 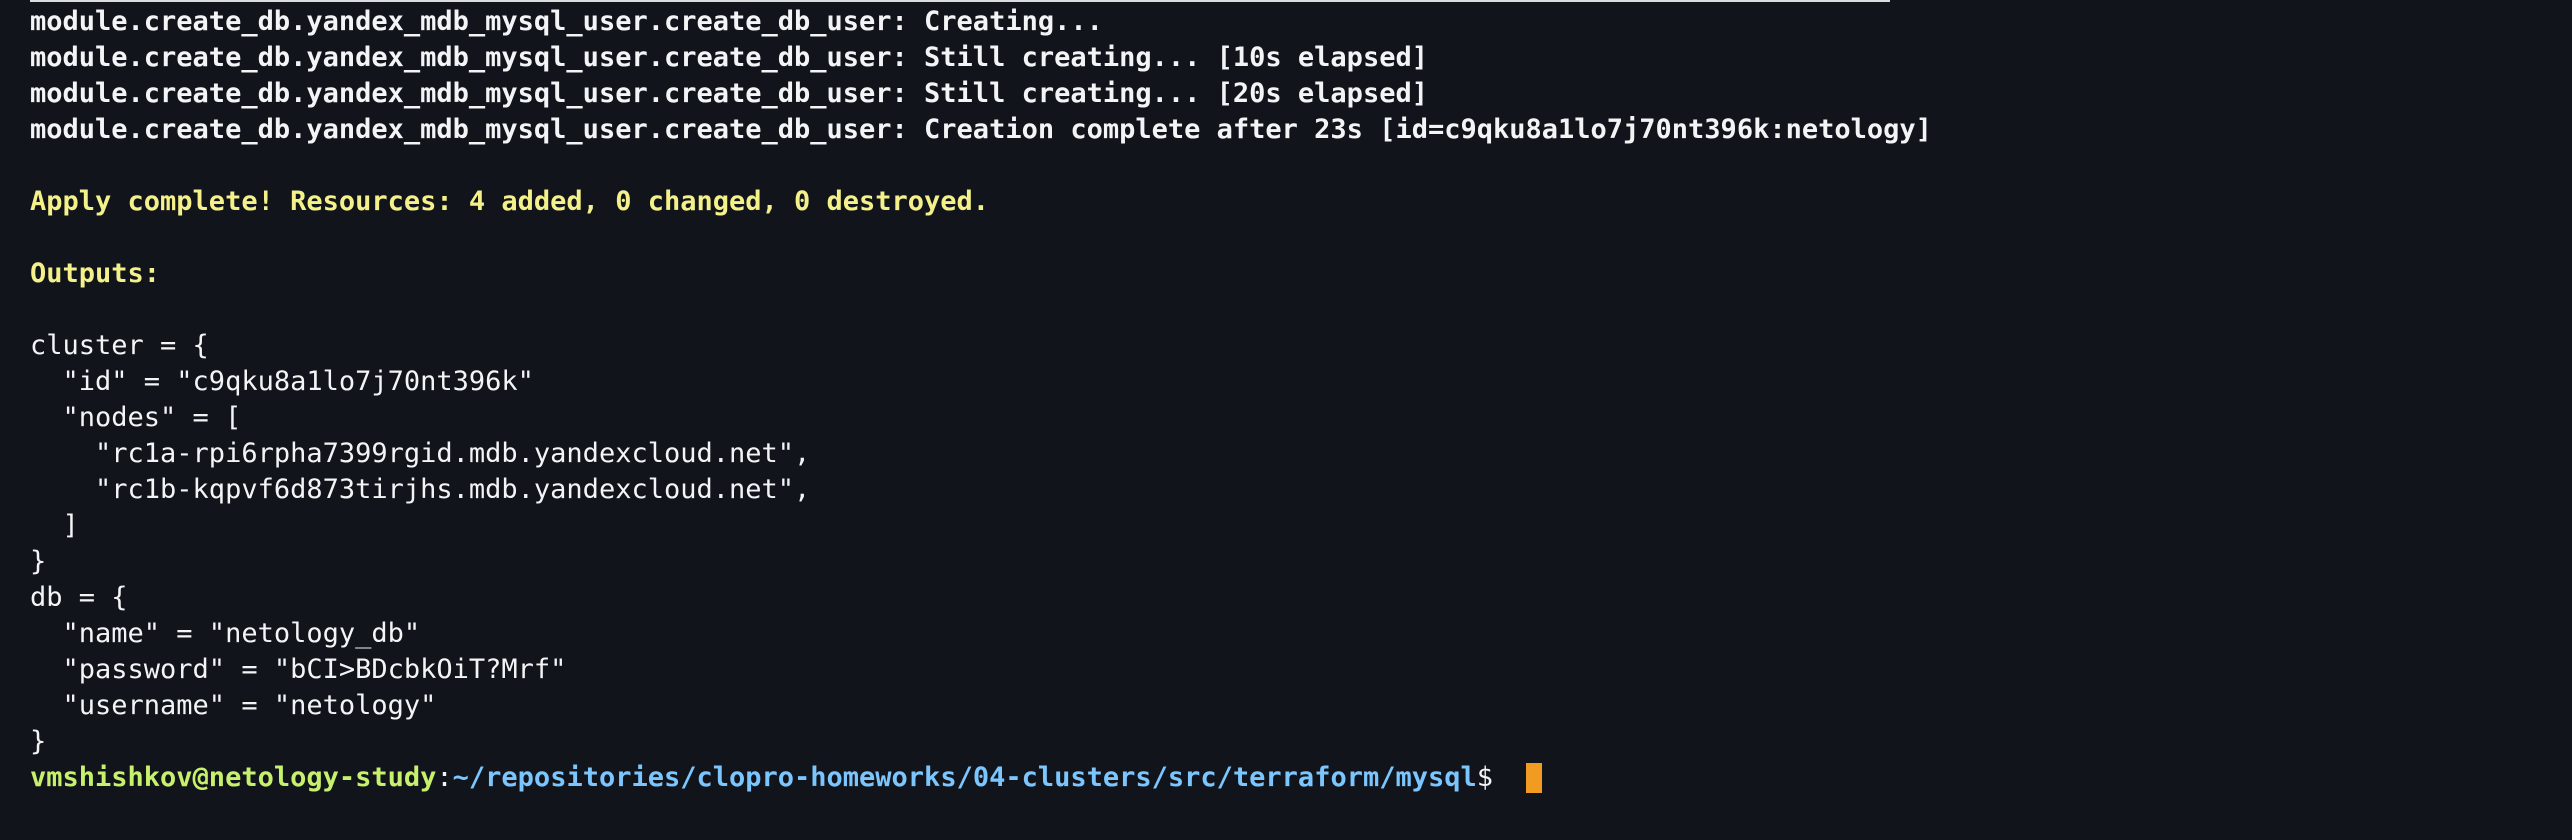 What do you see at coordinates (79, 597) in the screenshot?
I see `output-line: db = {` at bounding box center [79, 597].